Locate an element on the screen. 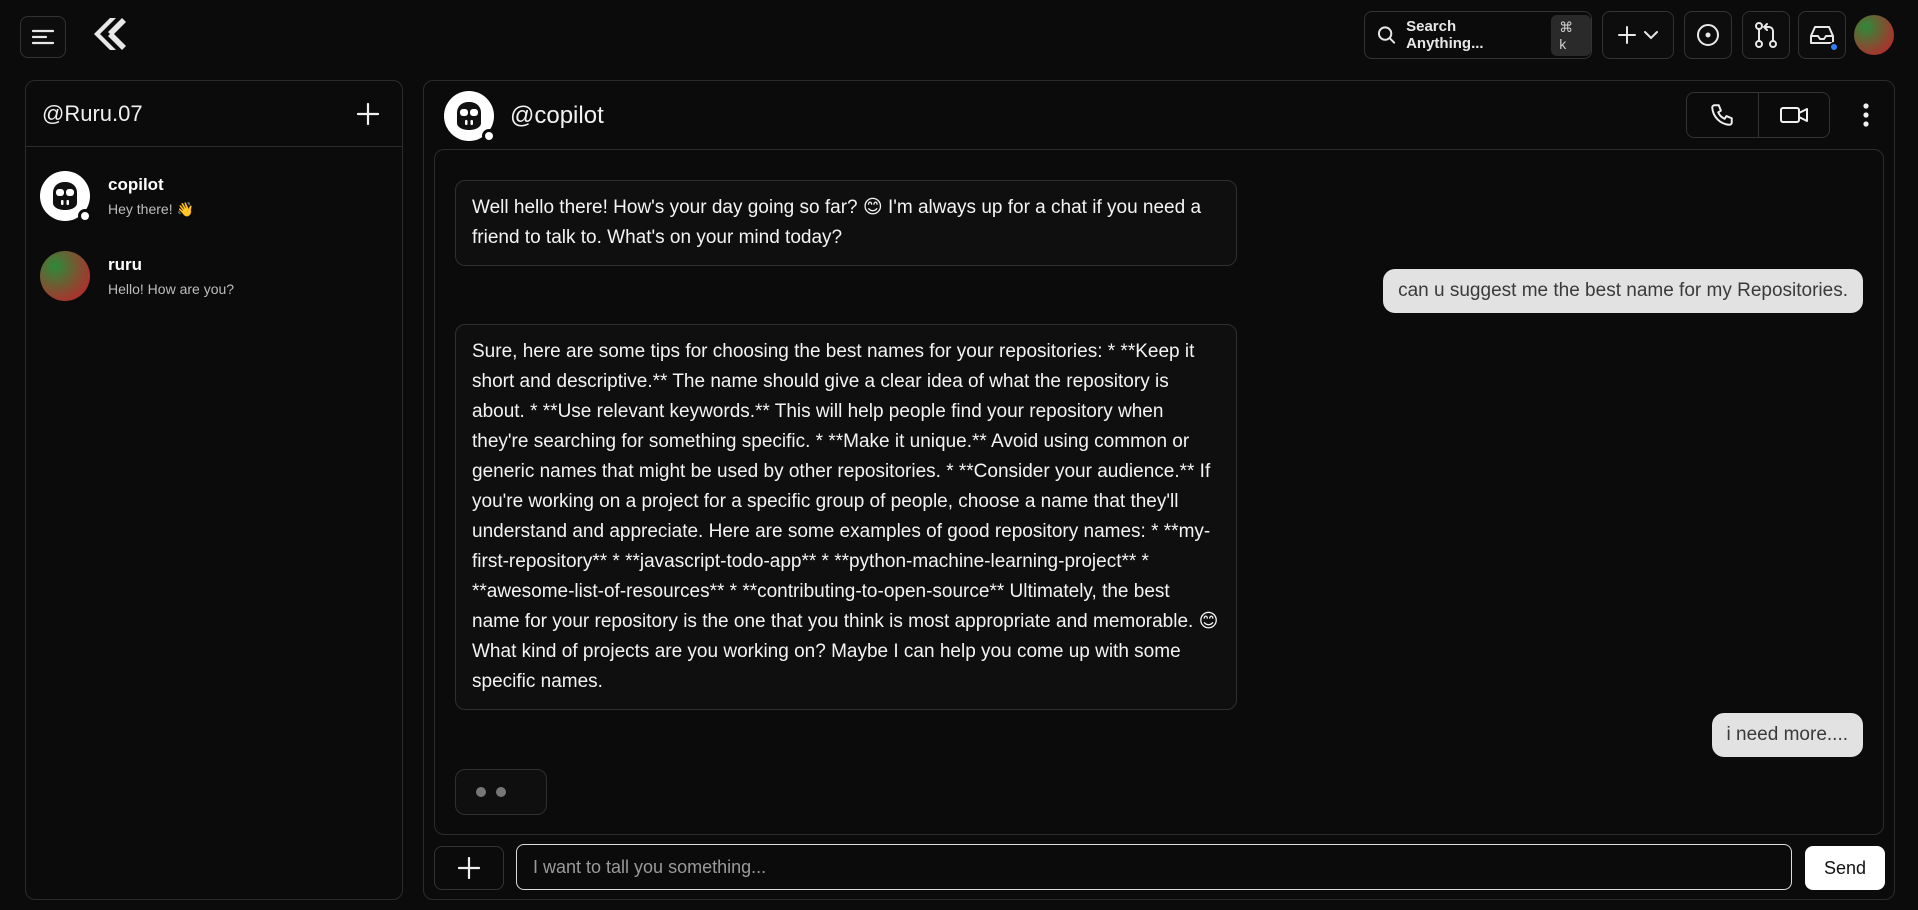 Image resolution: width=1918 pixels, height=910 pixels. chevron-down-icon is located at coordinates (1651, 35).